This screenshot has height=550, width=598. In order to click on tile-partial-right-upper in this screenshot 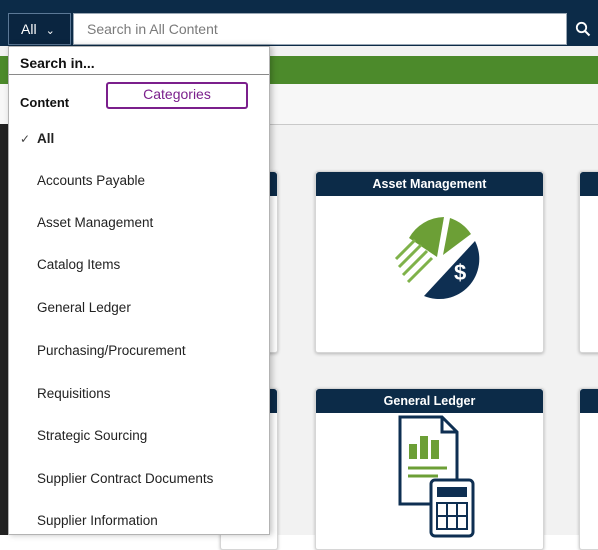, I will do `click(588, 262)`.